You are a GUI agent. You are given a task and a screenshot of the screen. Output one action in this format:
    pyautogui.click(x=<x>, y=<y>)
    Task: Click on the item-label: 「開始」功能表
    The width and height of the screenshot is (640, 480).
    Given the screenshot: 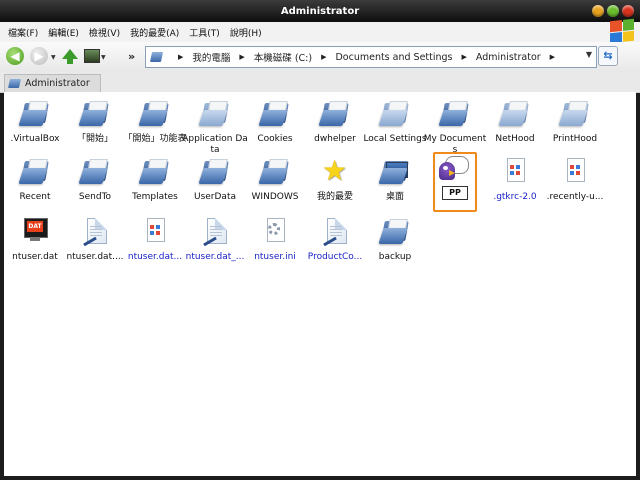 What is the action you would take?
    pyautogui.click(x=155, y=139)
    